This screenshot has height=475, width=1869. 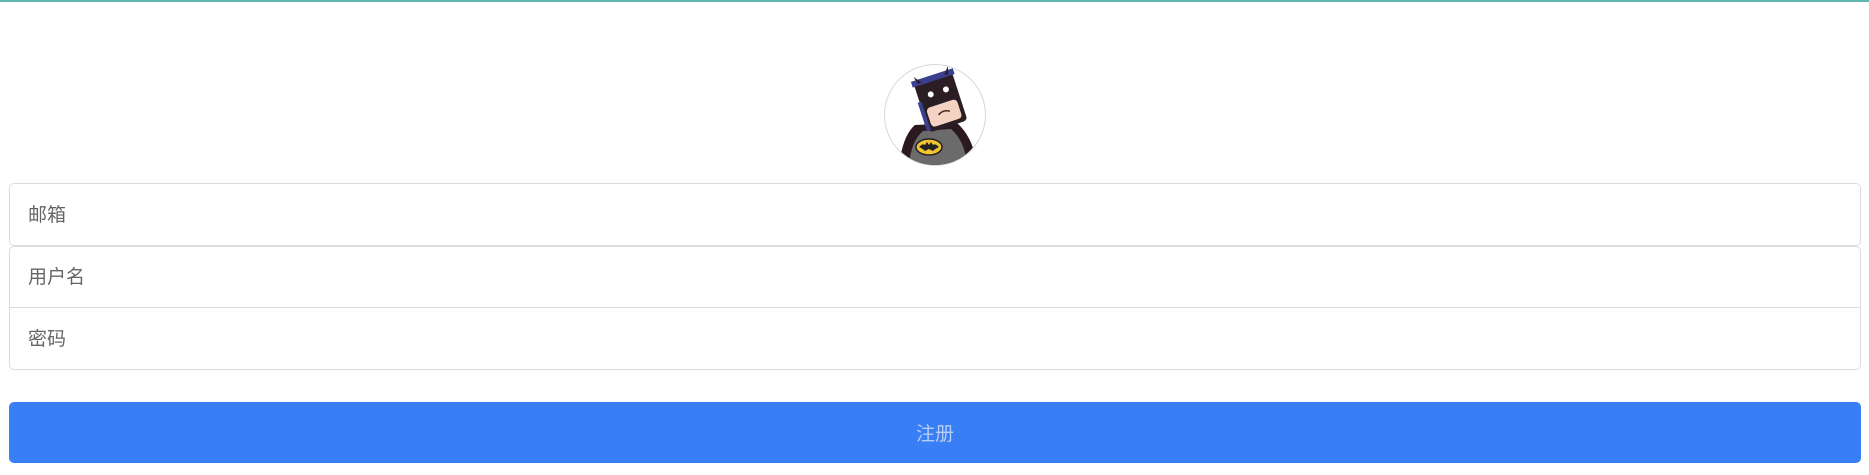 I want to click on password-field, so click(x=935, y=338).